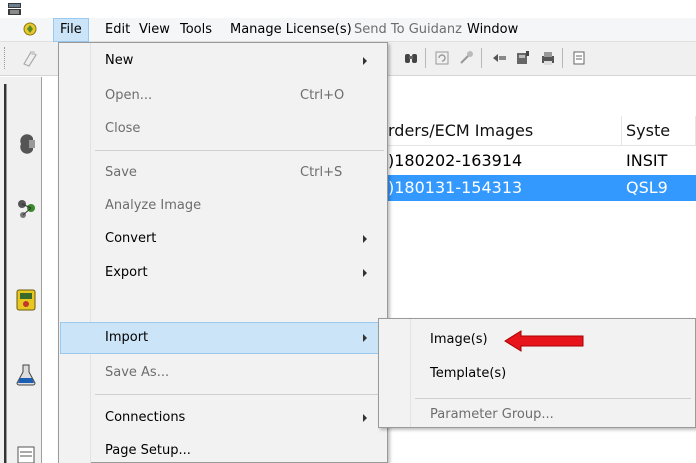 This screenshot has width=696, height=463. What do you see at coordinates (121, 172) in the screenshot?
I see `menu-item-label: Save` at bounding box center [121, 172].